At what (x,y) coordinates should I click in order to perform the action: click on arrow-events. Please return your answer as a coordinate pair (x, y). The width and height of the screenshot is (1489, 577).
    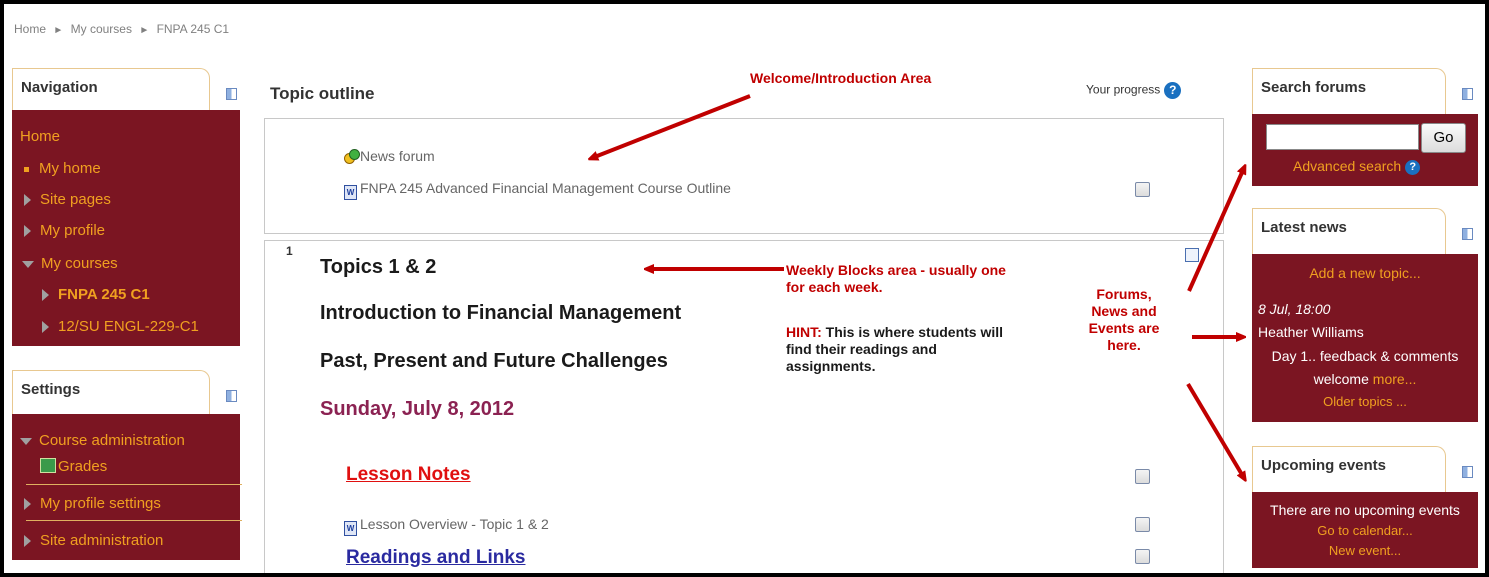
    Looking at the image, I should click on (1215, 430).